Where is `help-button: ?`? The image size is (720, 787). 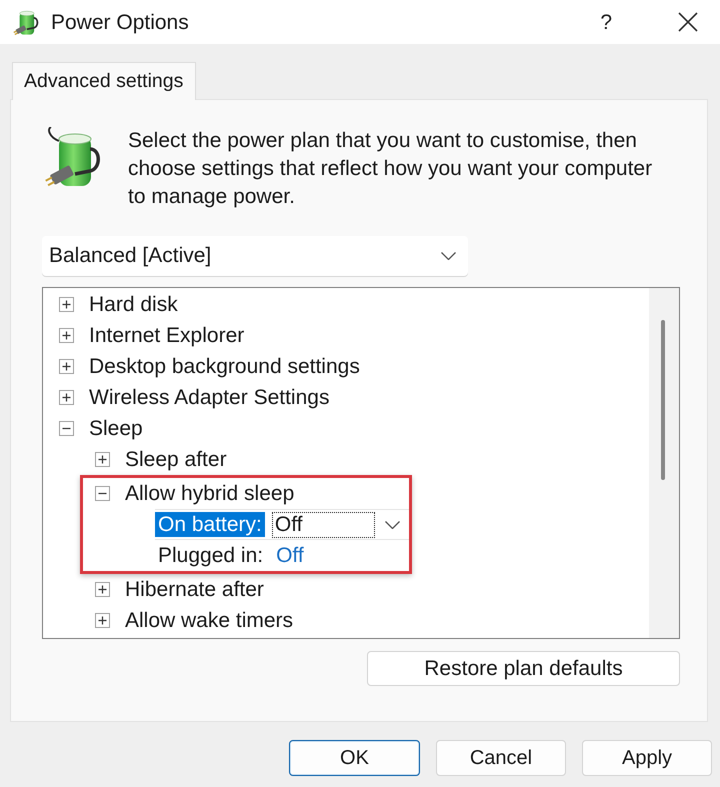 help-button: ? is located at coordinates (606, 22).